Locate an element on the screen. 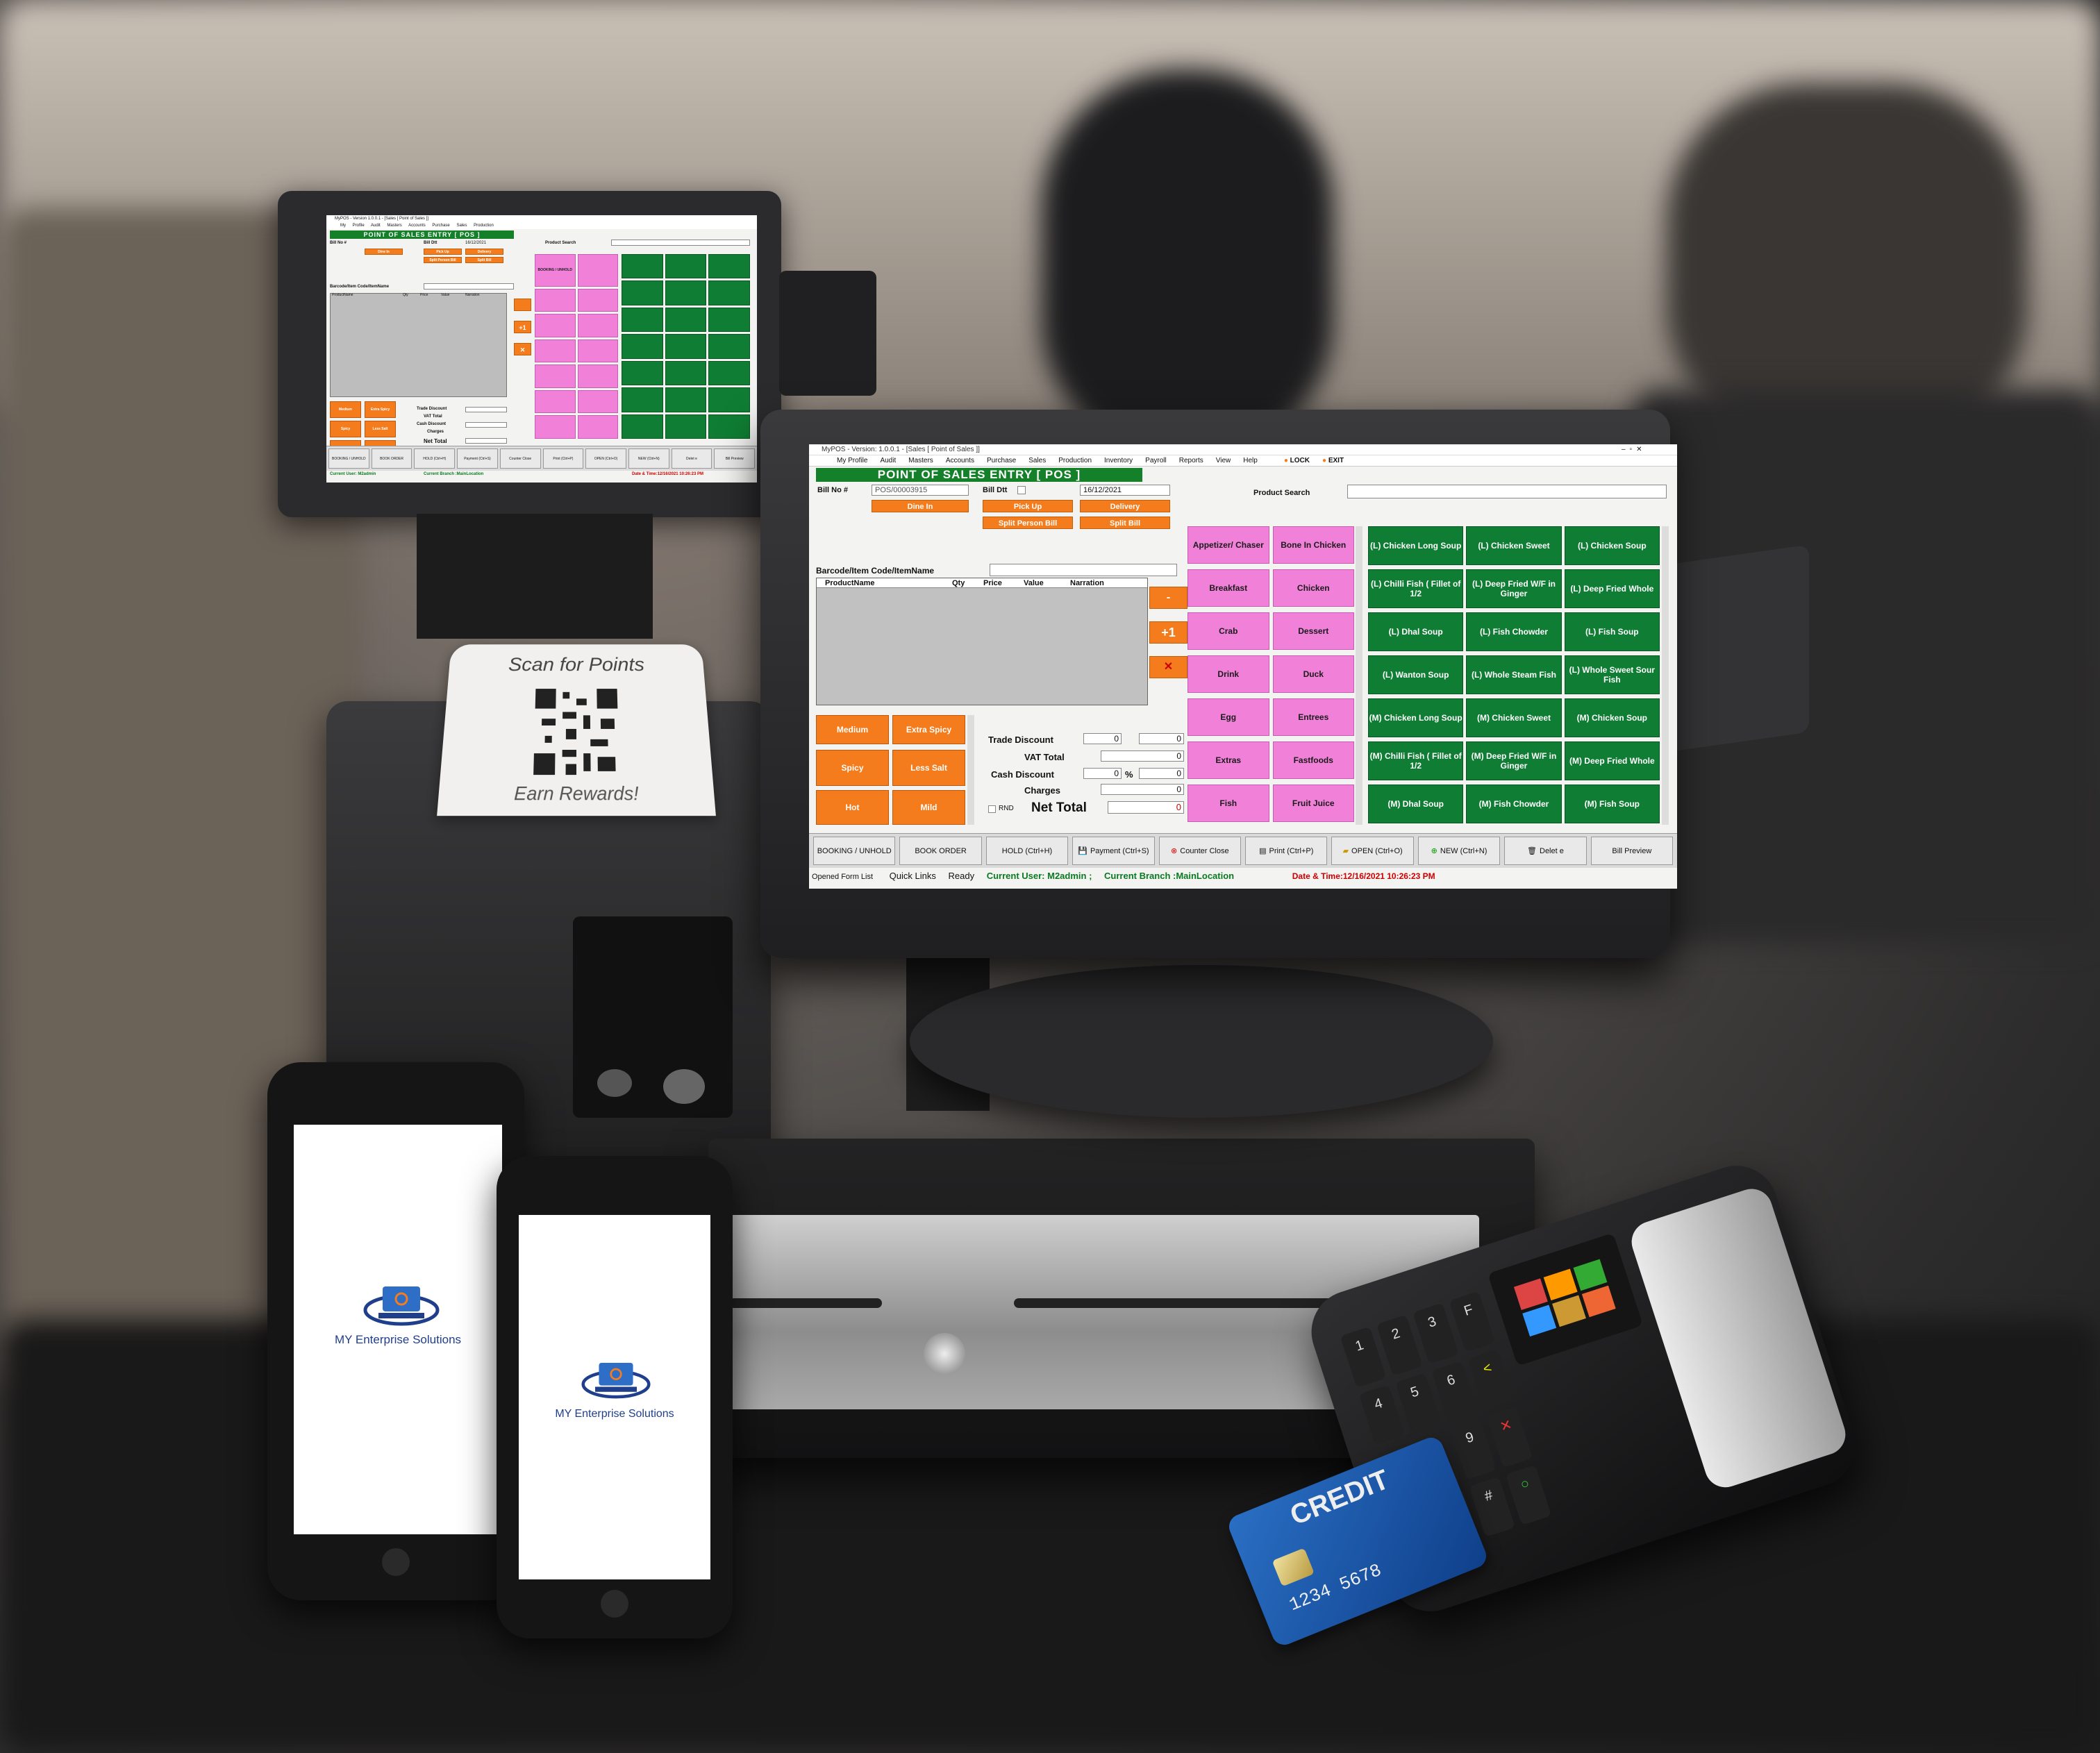 Image resolution: width=2100 pixels, height=1753 pixels. menu-masters: Masters is located at coordinates (920, 460).